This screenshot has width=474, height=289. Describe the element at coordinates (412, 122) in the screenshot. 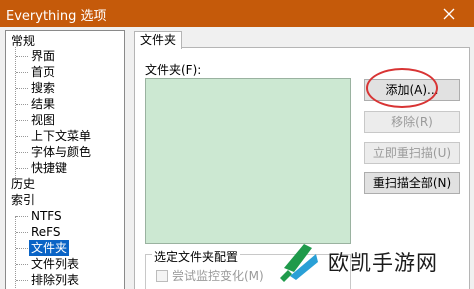

I see `remove-button: 移除(R)` at that location.